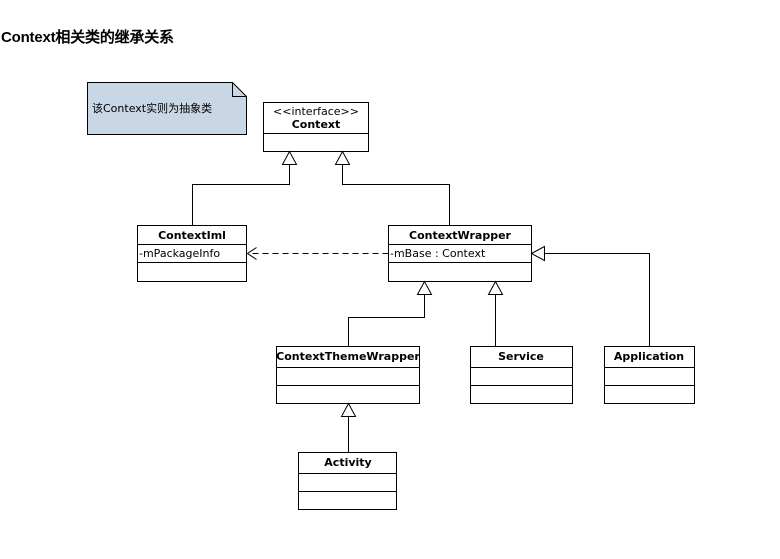  What do you see at coordinates (649, 356) in the screenshot?
I see `class-name: Application` at bounding box center [649, 356].